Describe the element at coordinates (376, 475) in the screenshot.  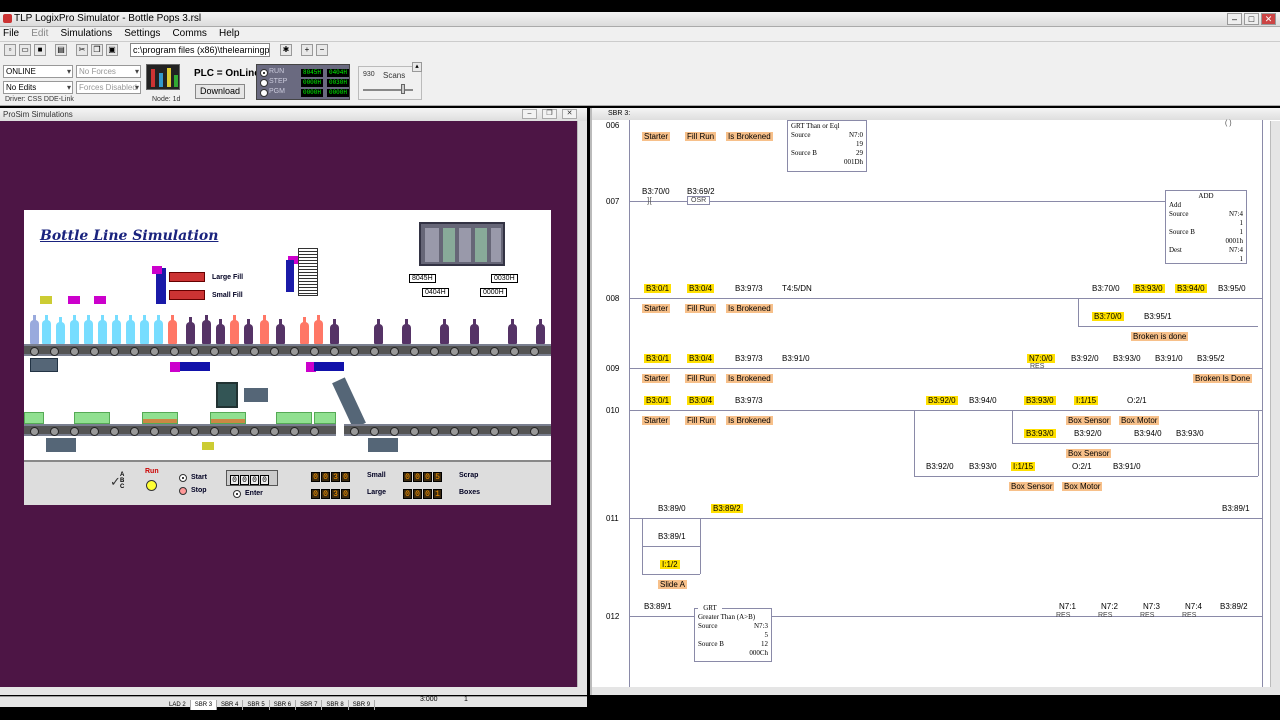
I see `small-label: Small` at that location.